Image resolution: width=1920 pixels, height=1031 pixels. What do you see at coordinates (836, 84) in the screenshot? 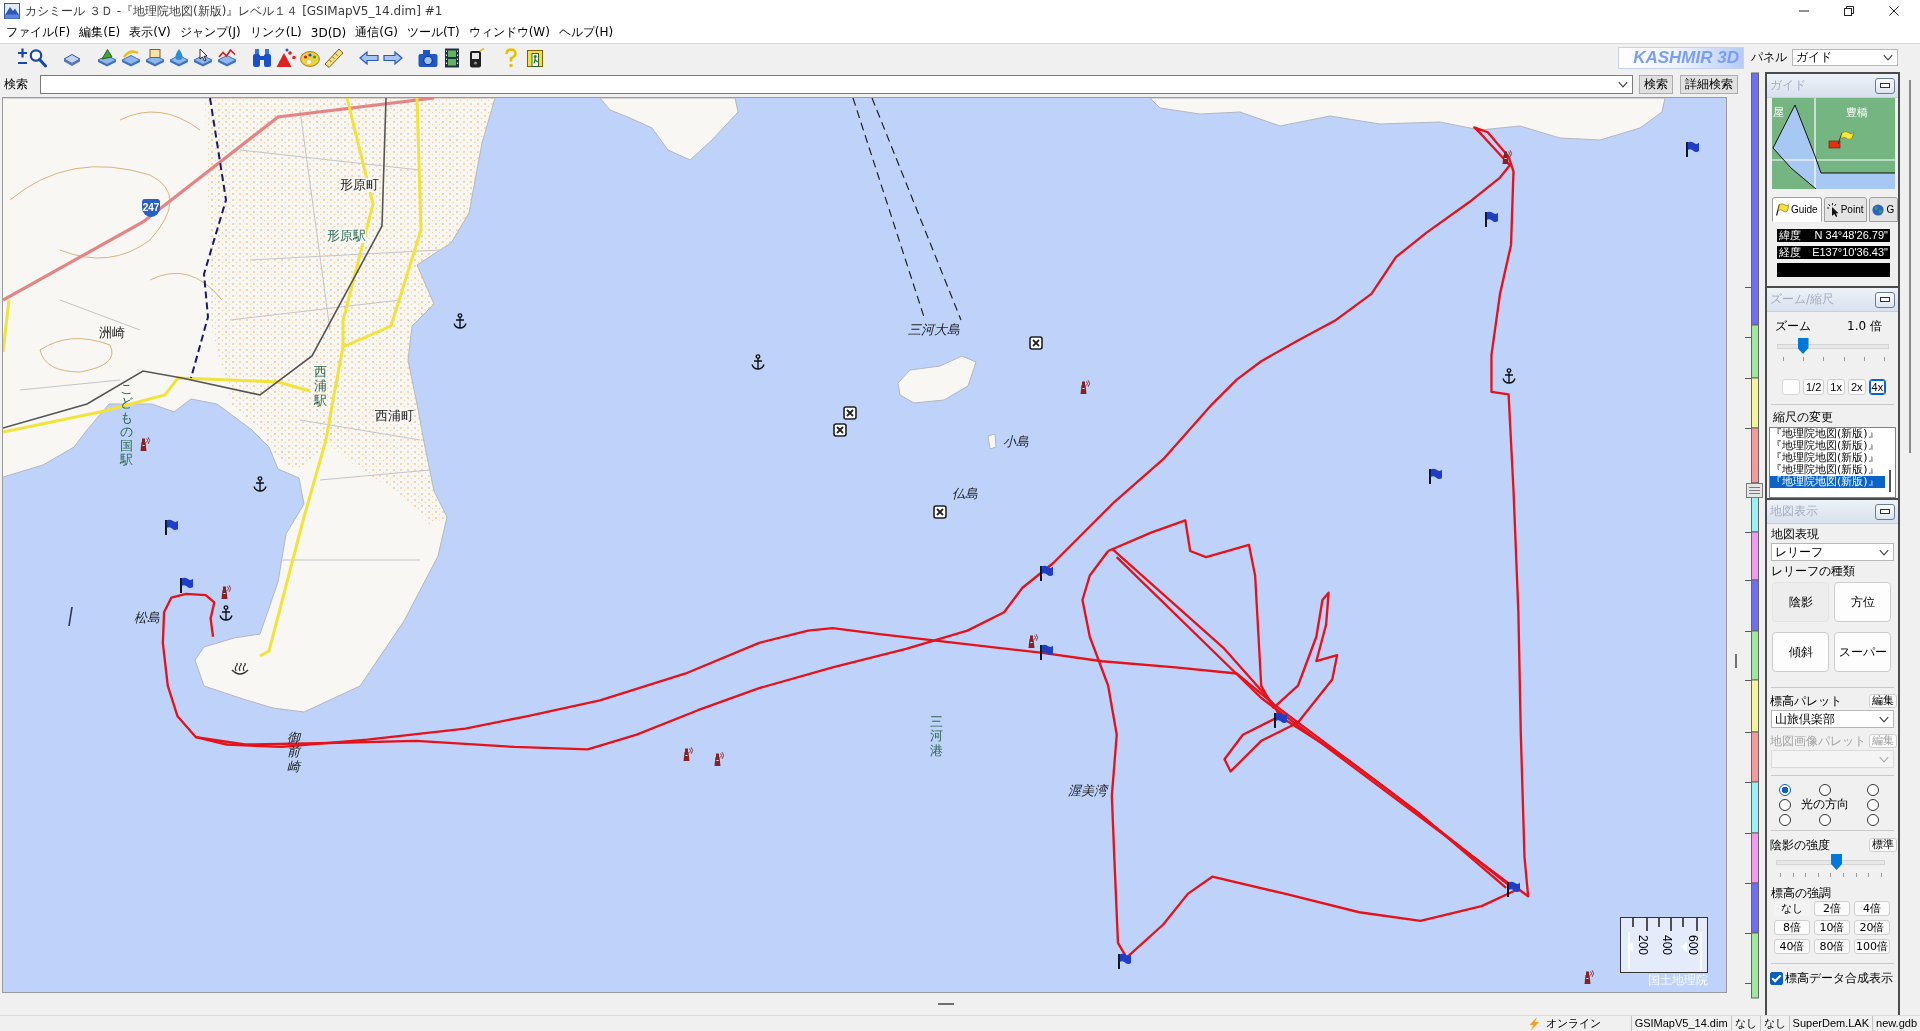
I see `search-field` at bounding box center [836, 84].